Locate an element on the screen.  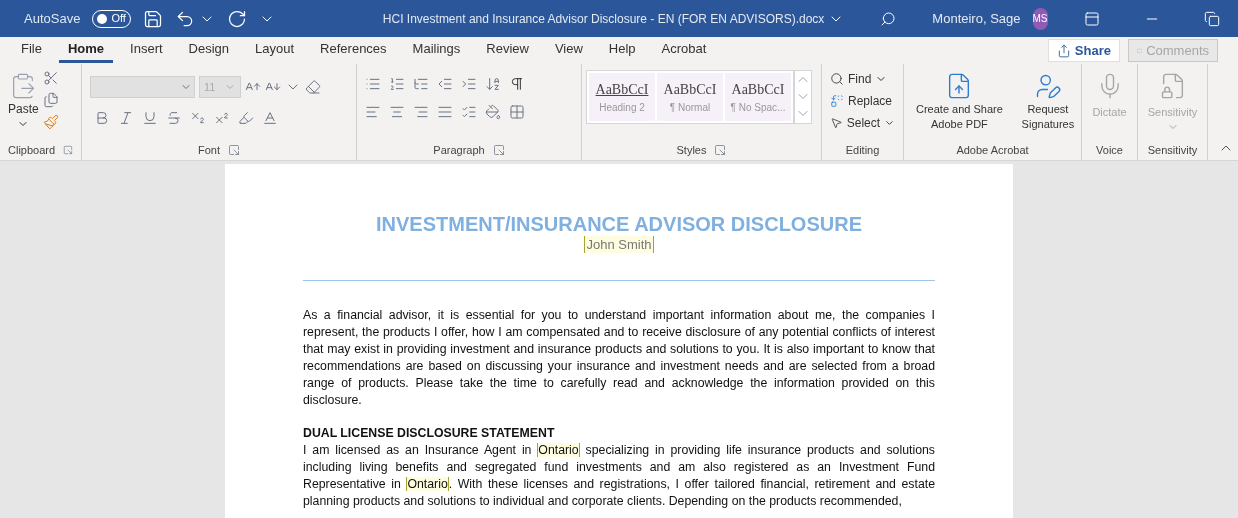
document-heading: INVESTMENT/INSURANCE ADVISOR DISCLOSURE is located at coordinates (619, 224).